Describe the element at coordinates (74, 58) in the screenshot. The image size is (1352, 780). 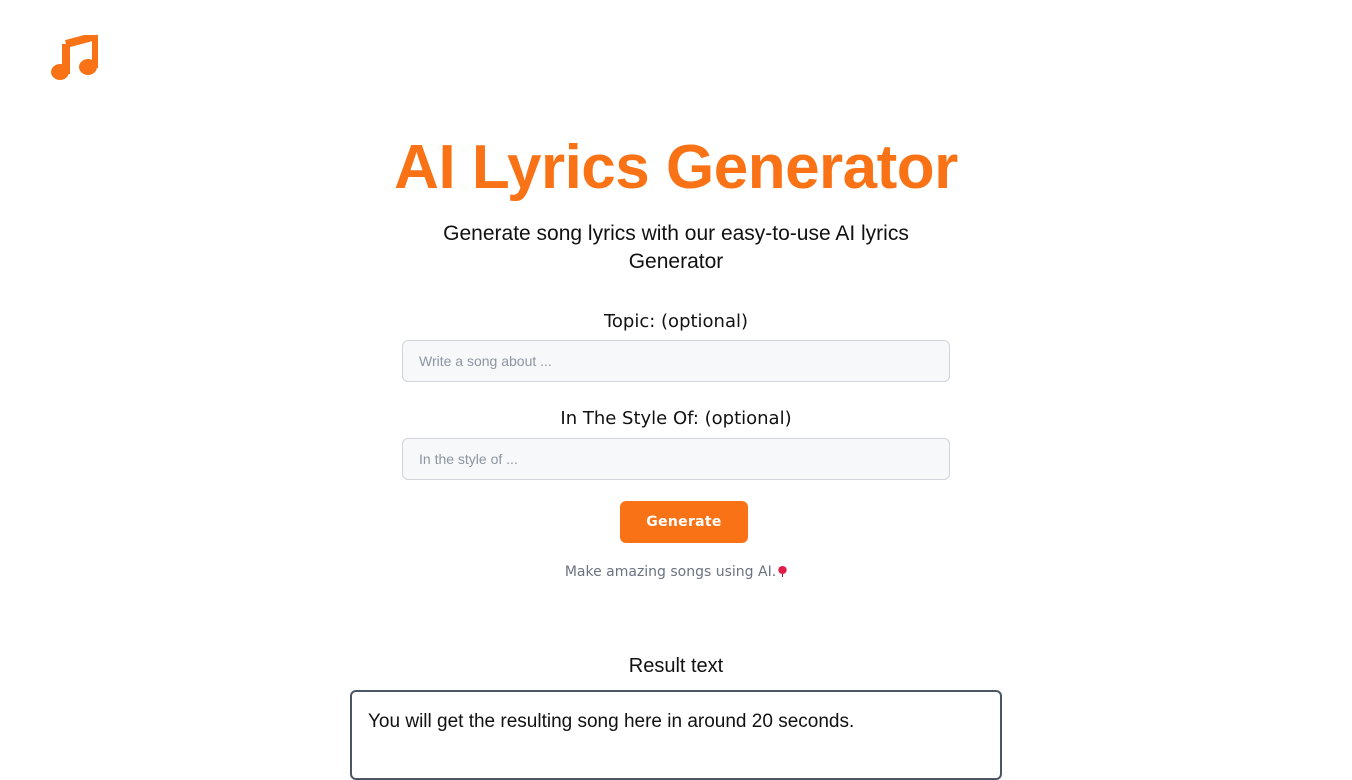
I see `music-note-icon` at that location.